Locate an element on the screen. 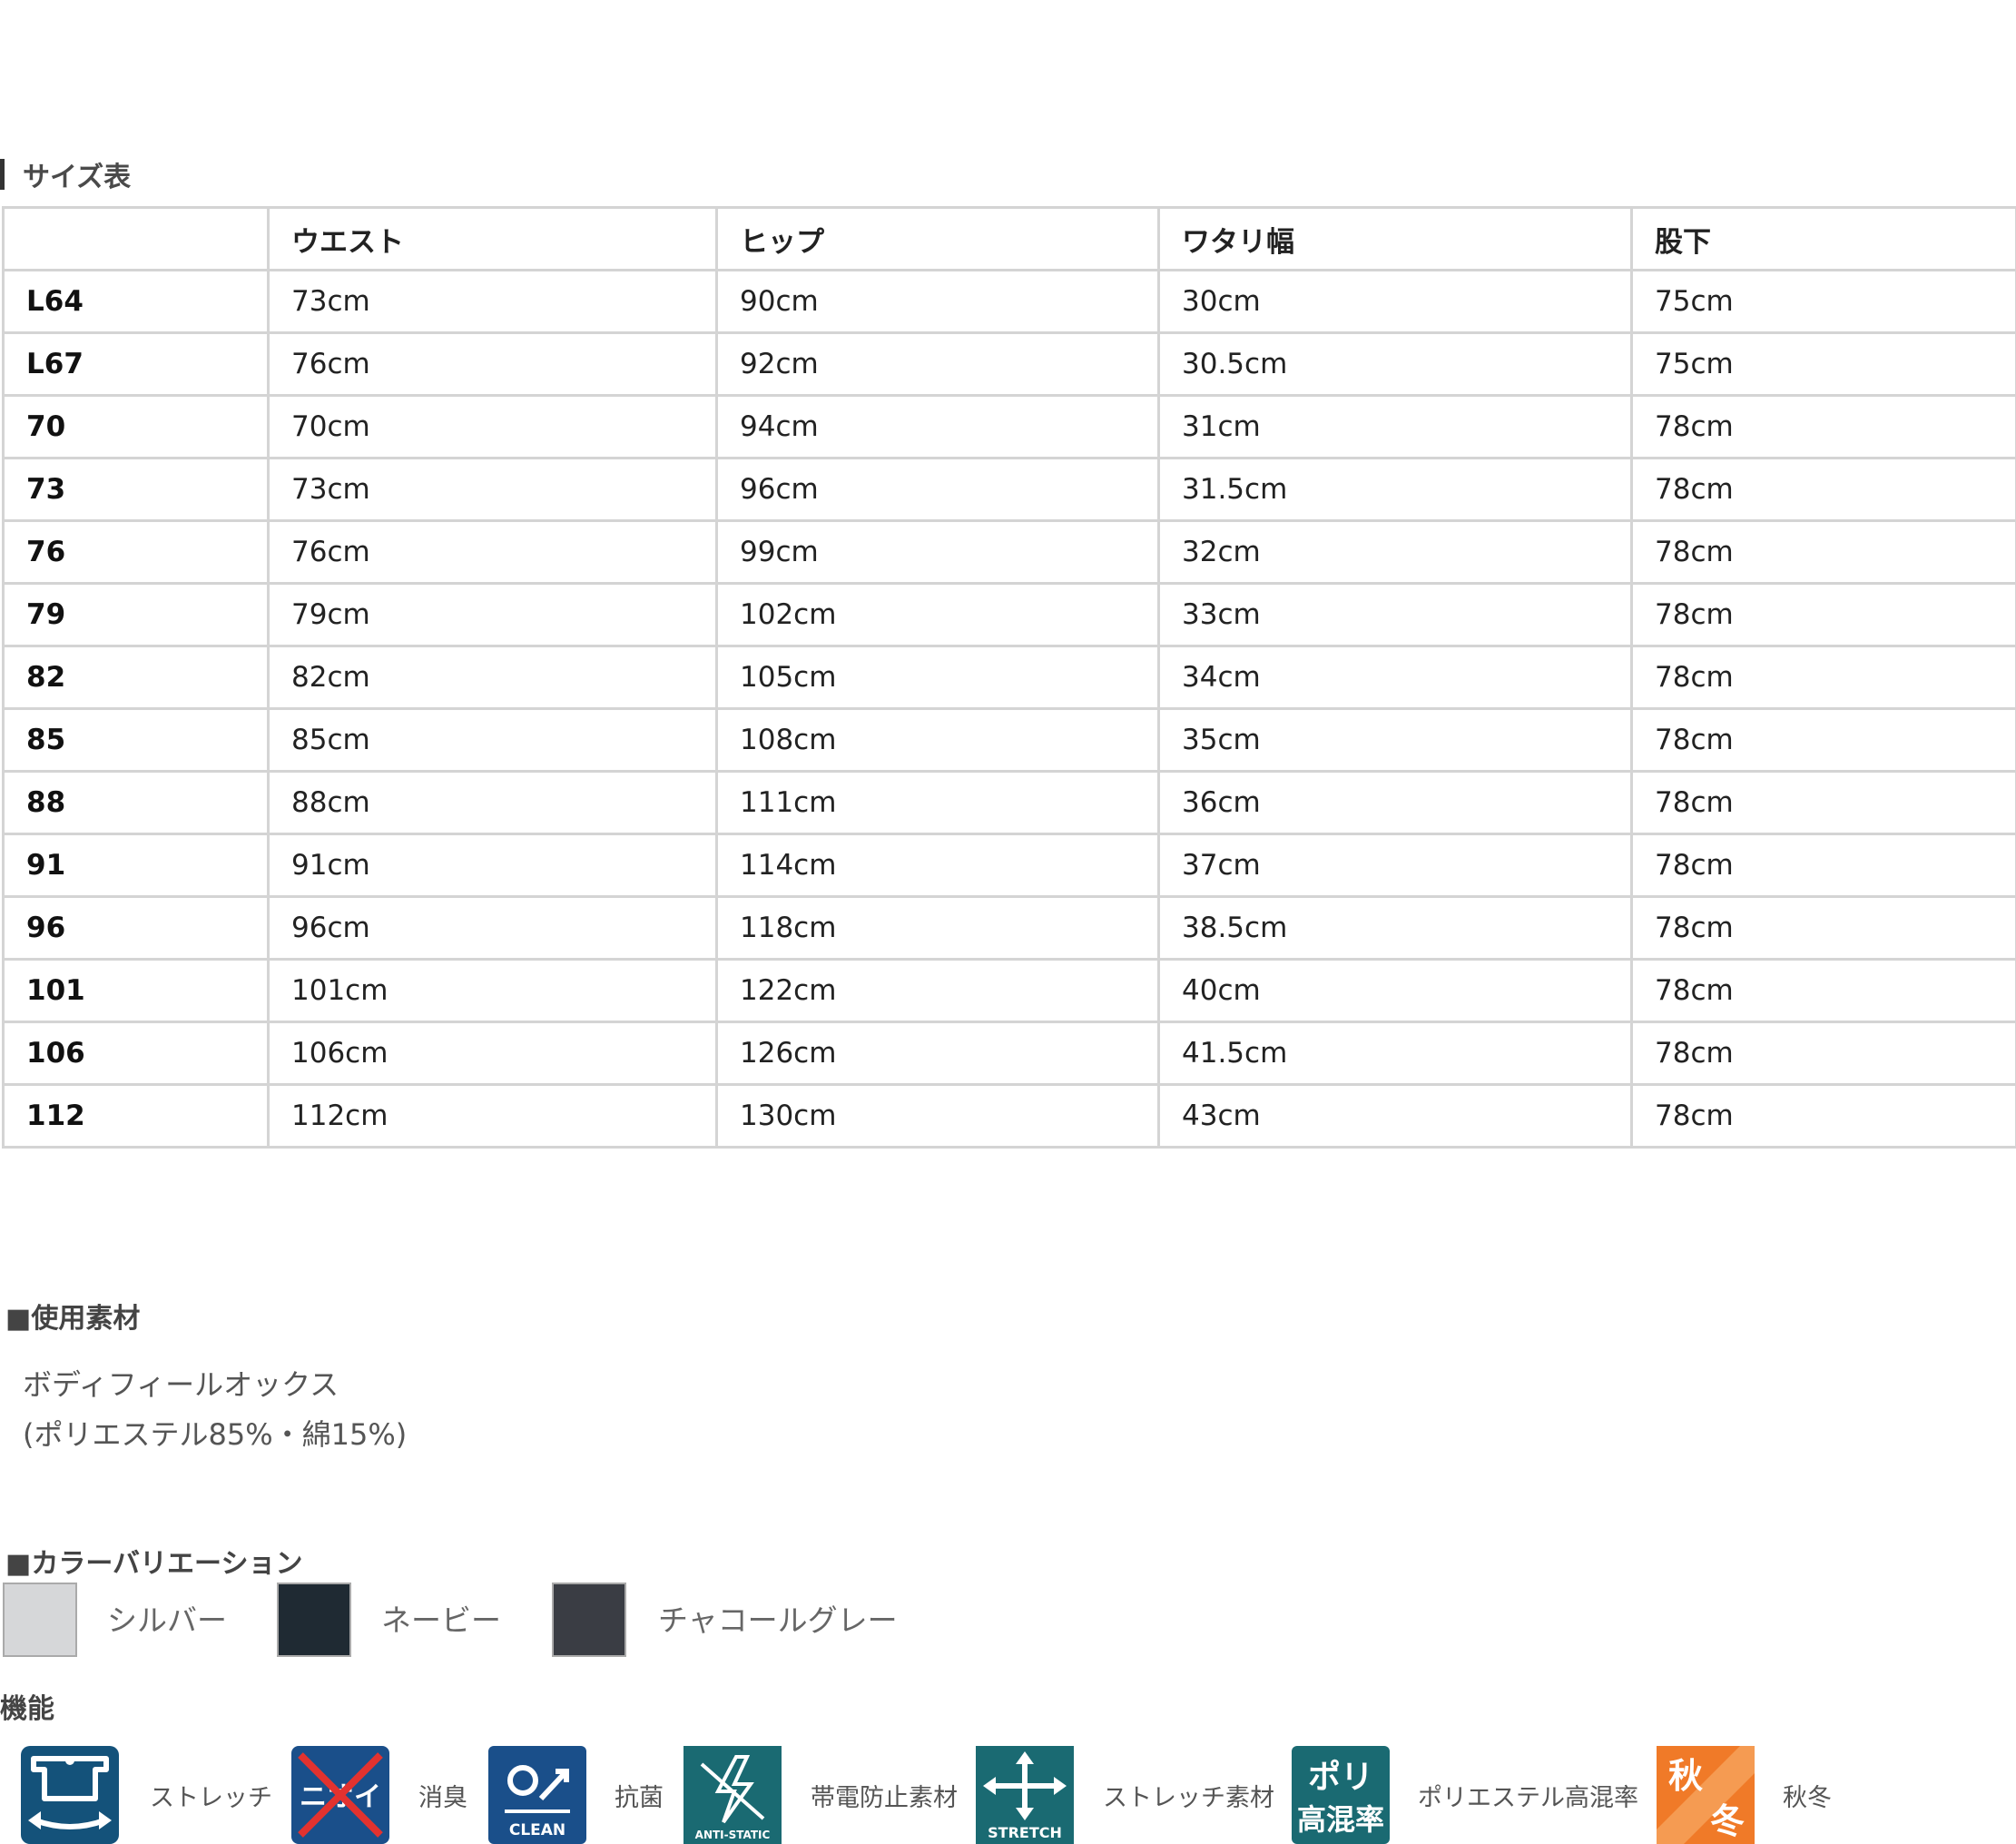  autumn-winter-icon: 秋 冬 is located at coordinates (1706, 1795).